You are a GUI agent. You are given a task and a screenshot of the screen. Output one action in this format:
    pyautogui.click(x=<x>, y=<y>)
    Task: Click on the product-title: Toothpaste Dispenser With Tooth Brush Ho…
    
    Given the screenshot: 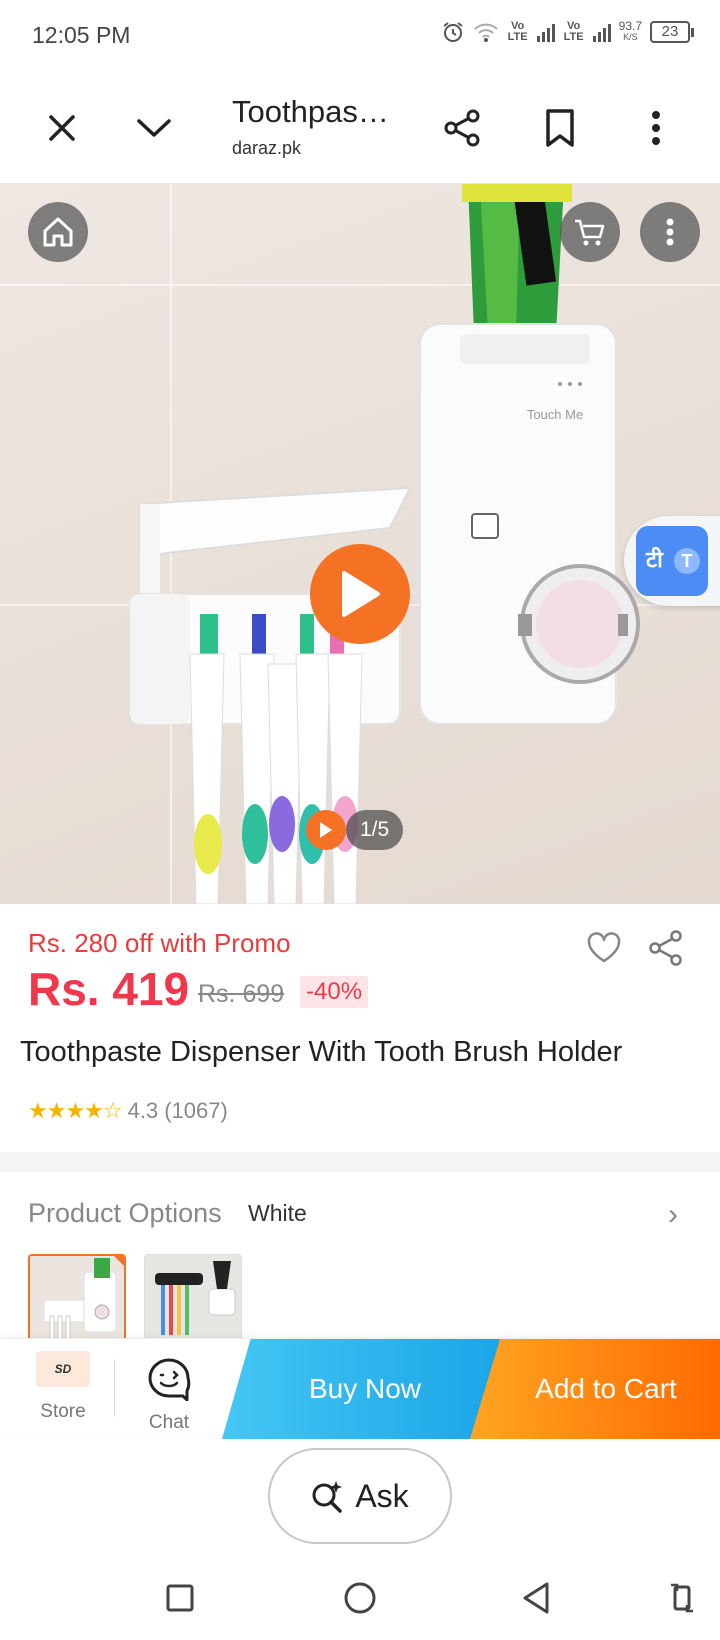 What is the action you would take?
    pyautogui.click(x=321, y=1052)
    